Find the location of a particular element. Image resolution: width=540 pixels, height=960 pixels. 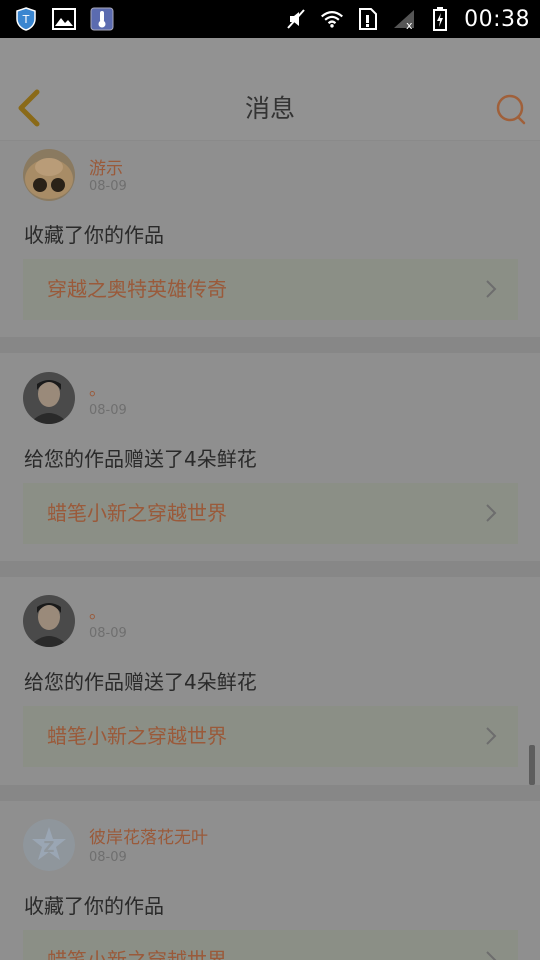

search-button is located at coordinates (511, 109).